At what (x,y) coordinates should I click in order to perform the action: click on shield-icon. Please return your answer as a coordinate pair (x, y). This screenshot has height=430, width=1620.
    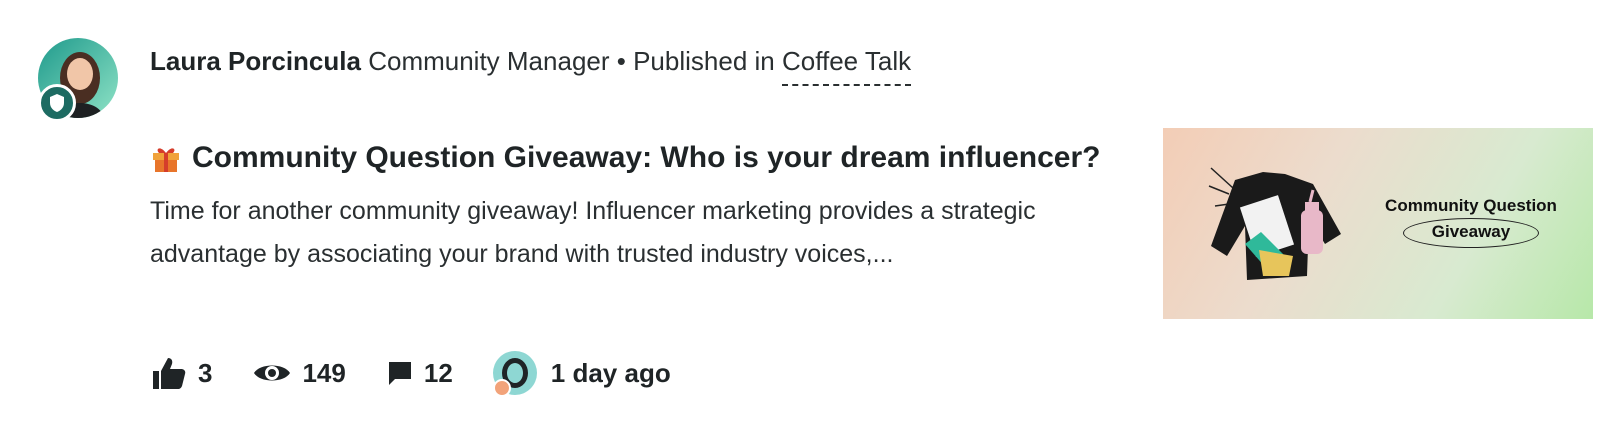
    Looking at the image, I should click on (57, 103).